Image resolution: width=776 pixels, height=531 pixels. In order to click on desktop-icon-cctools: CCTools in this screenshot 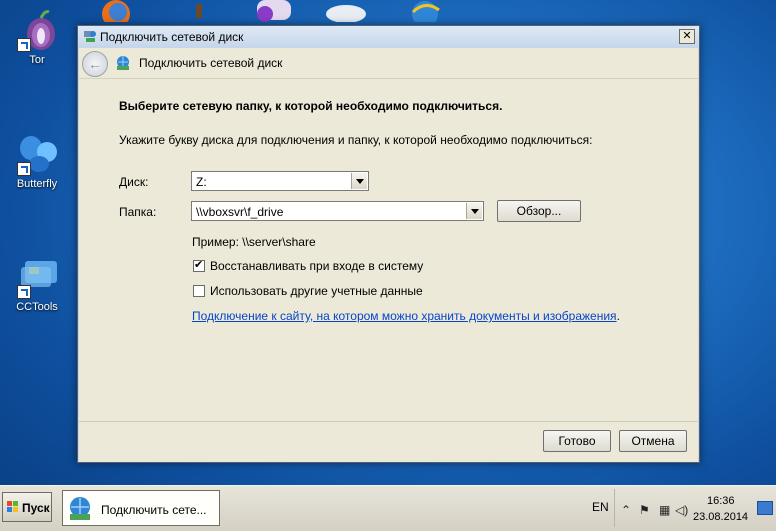, I will do `click(37, 284)`.